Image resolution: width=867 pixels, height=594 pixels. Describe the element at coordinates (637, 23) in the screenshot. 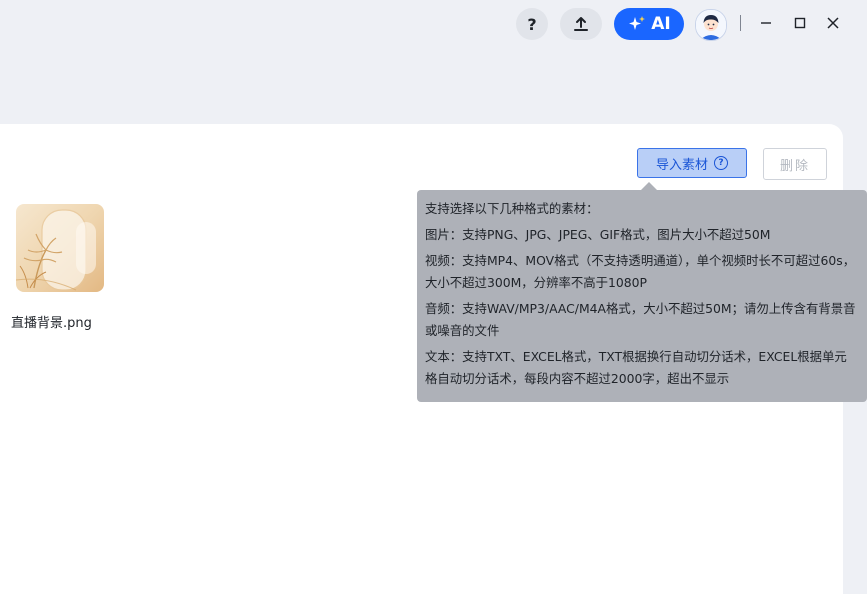

I see `sparkle-icon` at that location.